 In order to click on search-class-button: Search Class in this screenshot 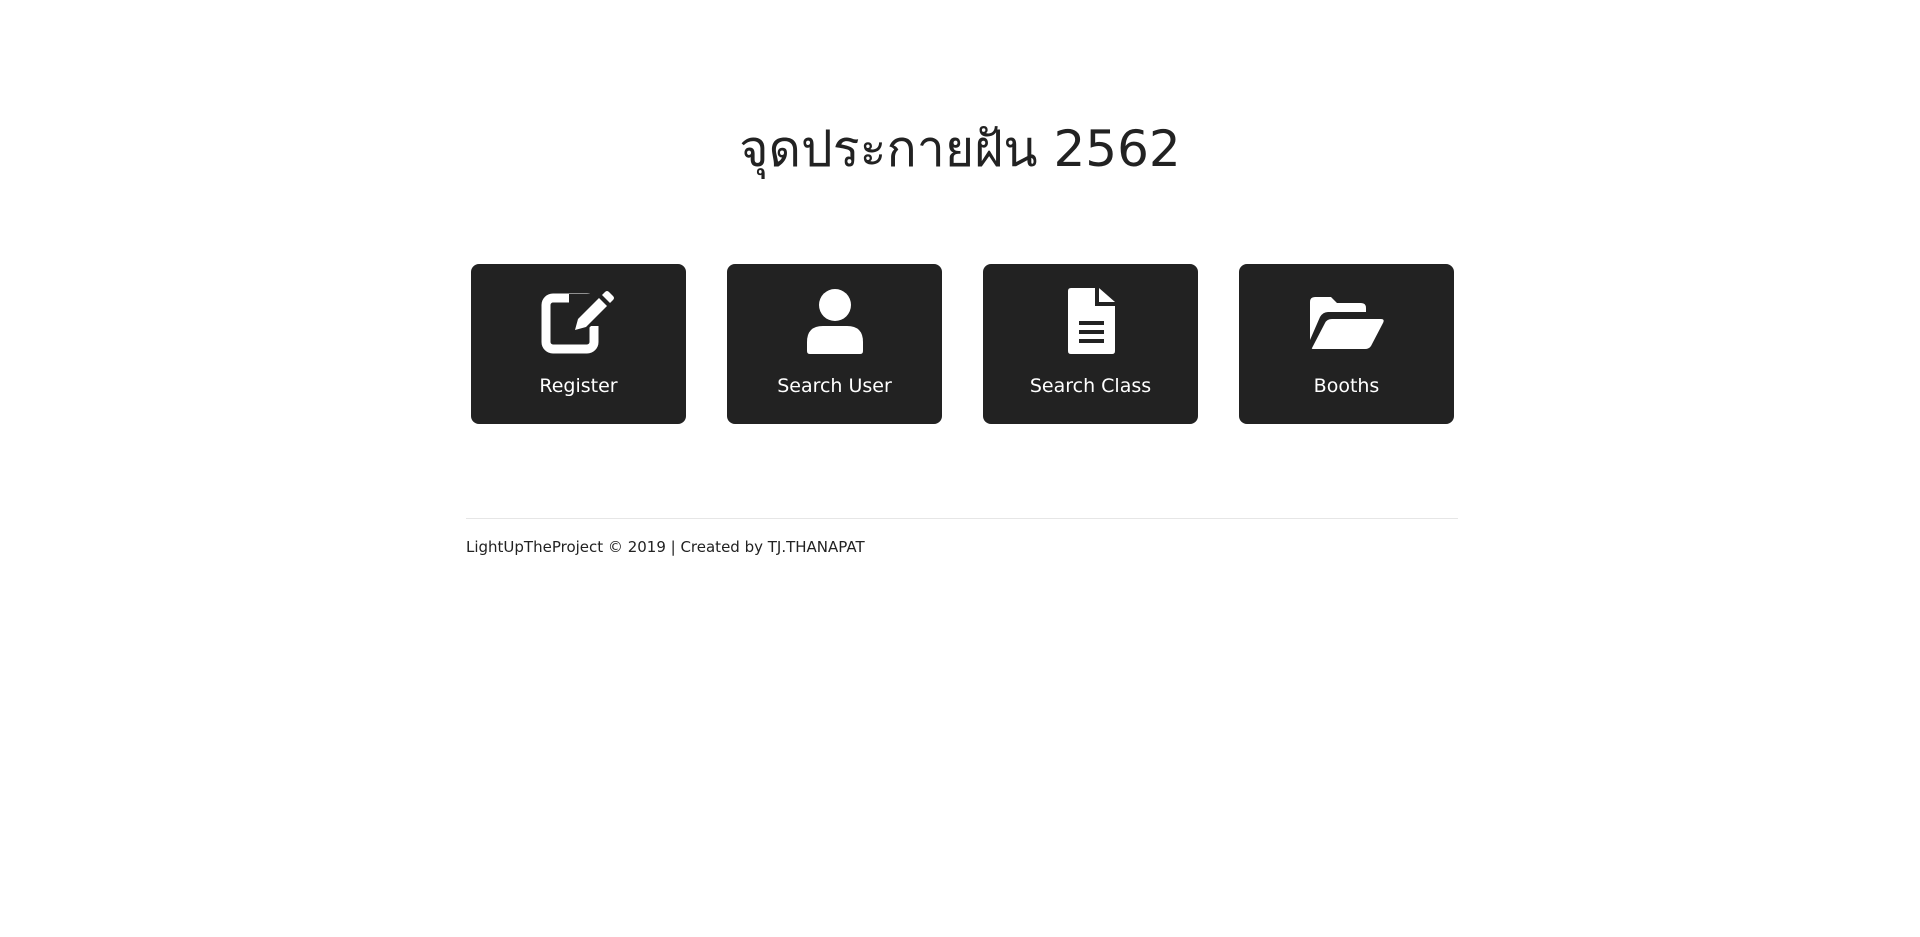, I will do `click(1090, 344)`.